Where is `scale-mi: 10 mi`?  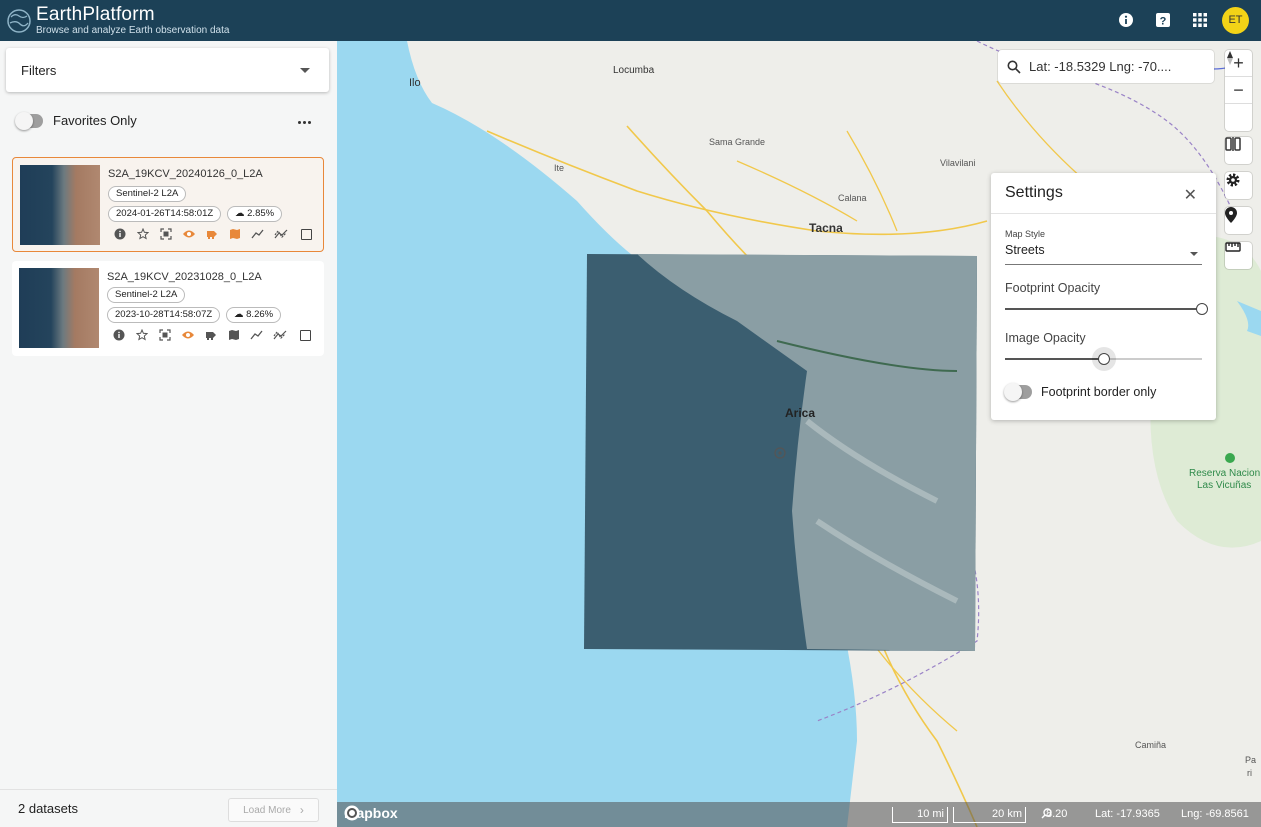
scale-mi: 10 mi is located at coordinates (920, 815).